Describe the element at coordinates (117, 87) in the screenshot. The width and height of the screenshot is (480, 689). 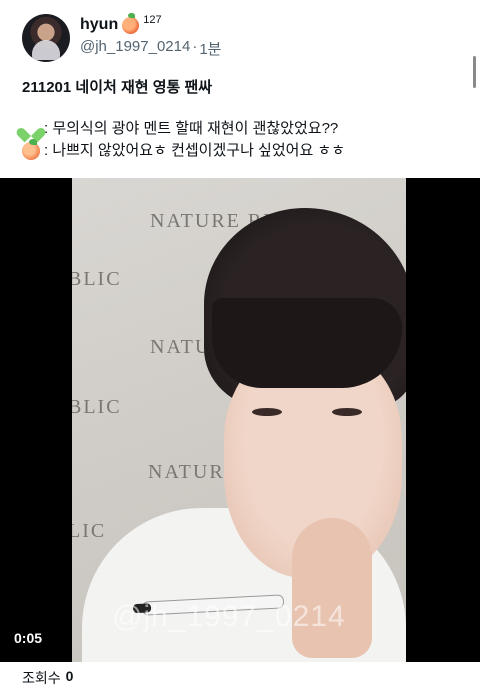
I see `post-title: 211201 네이처 재현 영통 팬싸` at that location.